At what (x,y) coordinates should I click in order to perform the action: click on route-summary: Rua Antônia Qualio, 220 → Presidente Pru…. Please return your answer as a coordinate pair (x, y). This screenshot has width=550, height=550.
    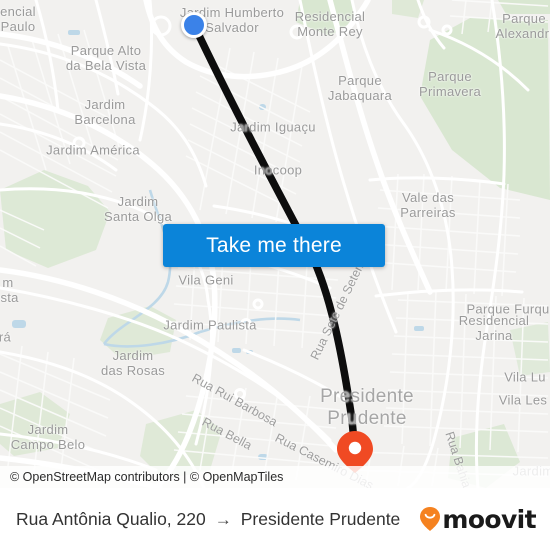
    Looking at the image, I should click on (217, 519).